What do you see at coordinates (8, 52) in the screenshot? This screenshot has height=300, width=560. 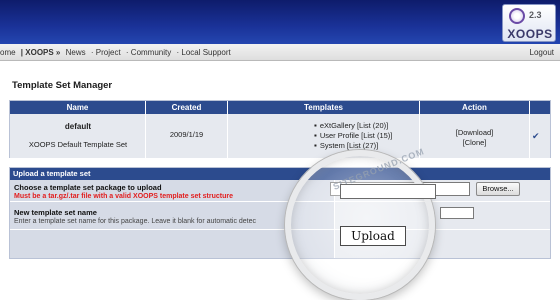 I see `nav-item-home: ome` at bounding box center [8, 52].